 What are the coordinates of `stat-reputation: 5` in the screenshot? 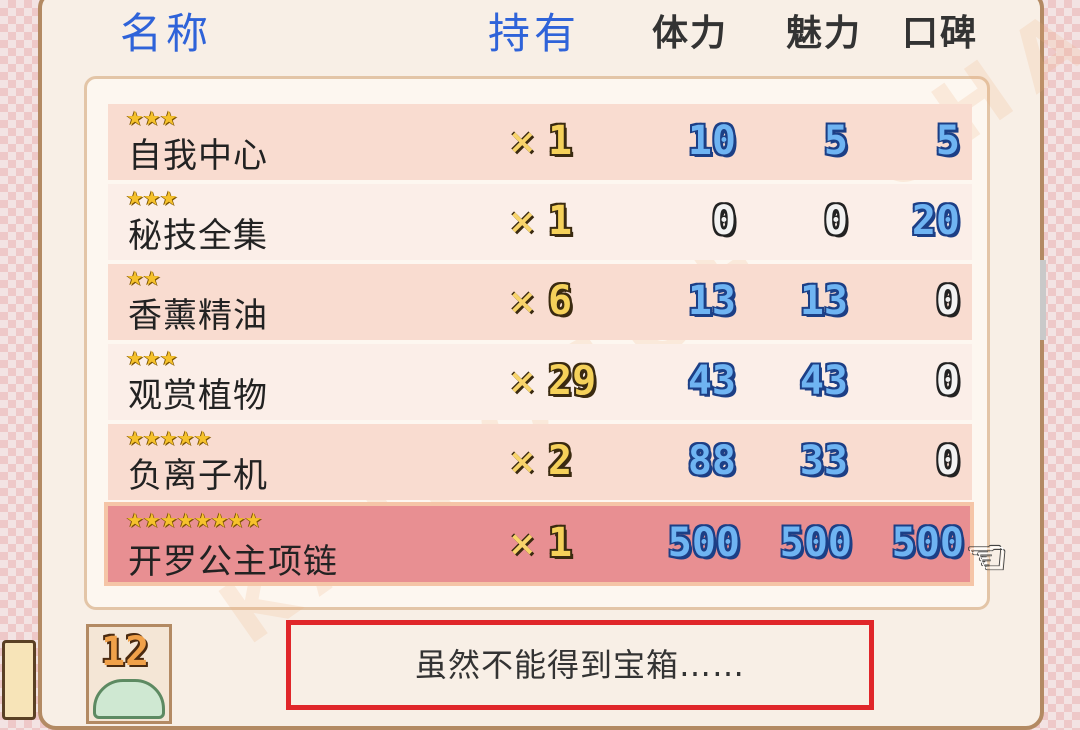 It's located at (947, 141).